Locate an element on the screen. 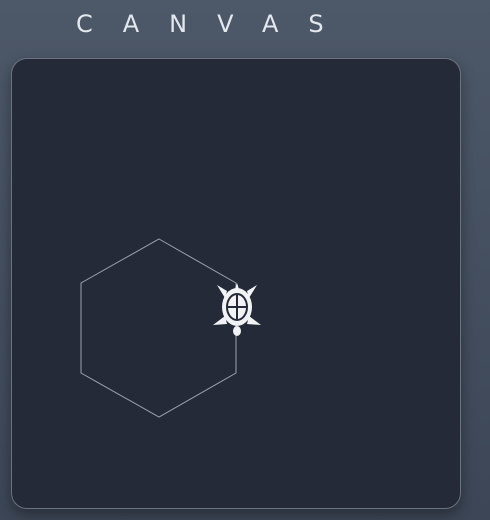 This screenshot has width=490, height=520. page-title: CANVAS is located at coordinates (215, 24).